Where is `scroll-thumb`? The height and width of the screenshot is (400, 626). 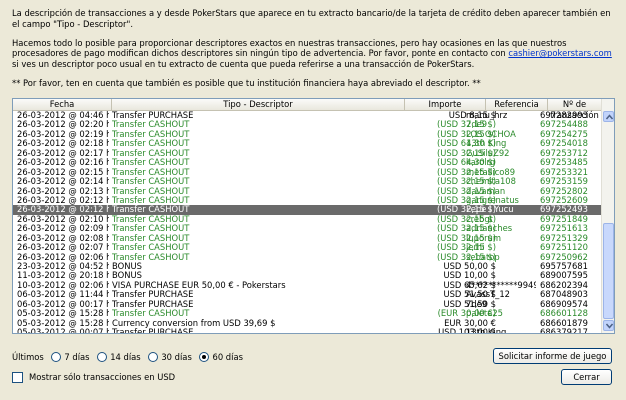
scroll-thumb is located at coordinates (608, 271).